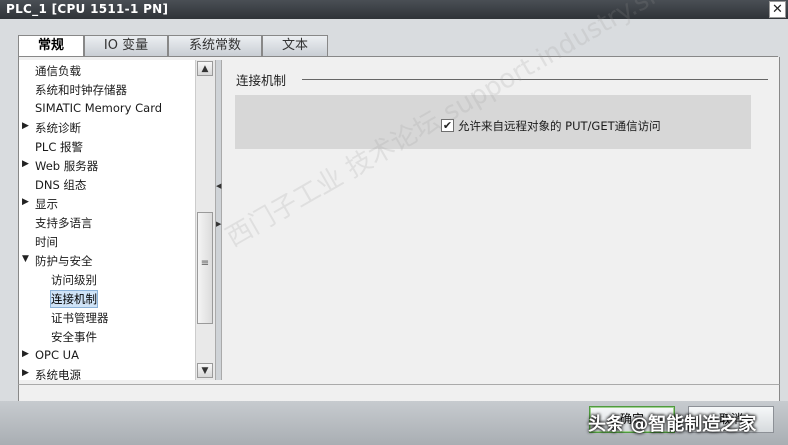 This screenshot has height=445, width=788. What do you see at coordinates (74, 299) in the screenshot?
I see `tree-item-label: 连接机制` at bounding box center [74, 299].